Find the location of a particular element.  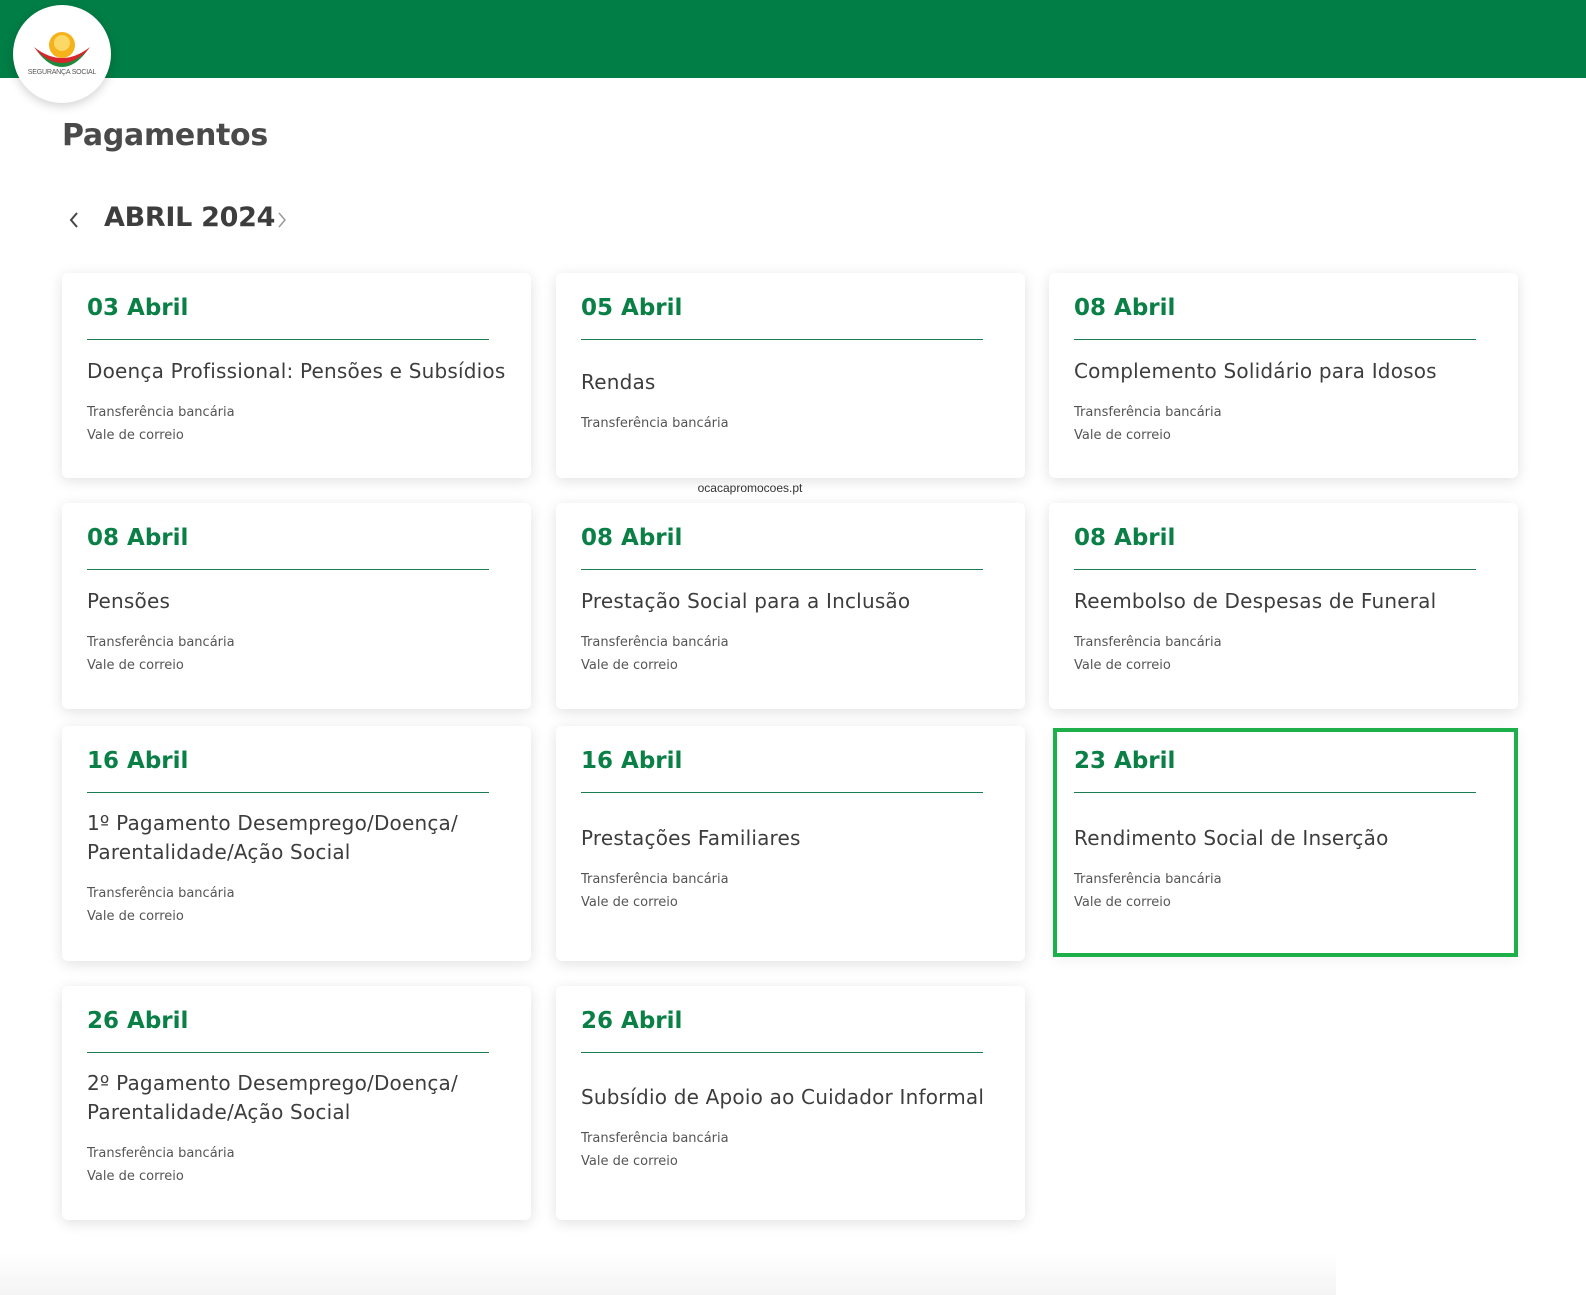

payment-title: Prestação Social para a Inclusão is located at coordinates (746, 601).